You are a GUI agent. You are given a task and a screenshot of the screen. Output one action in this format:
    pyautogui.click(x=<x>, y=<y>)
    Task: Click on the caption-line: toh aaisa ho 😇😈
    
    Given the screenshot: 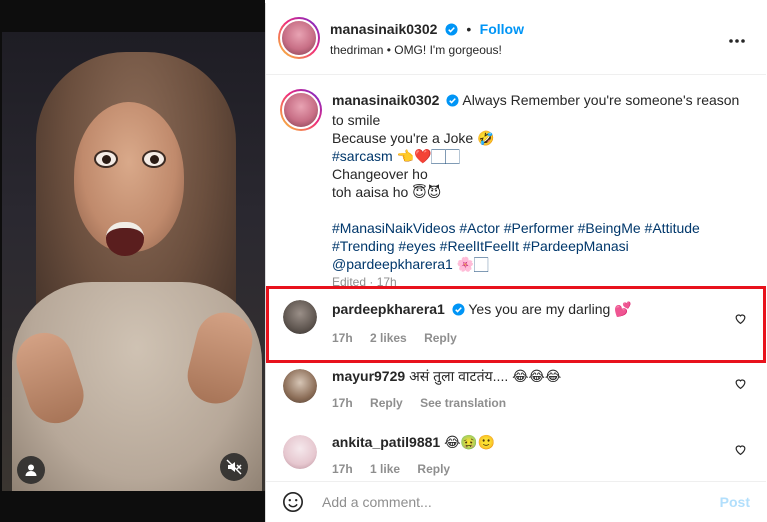 What is the action you would take?
    pyautogui.click(x=387, y=192)
    